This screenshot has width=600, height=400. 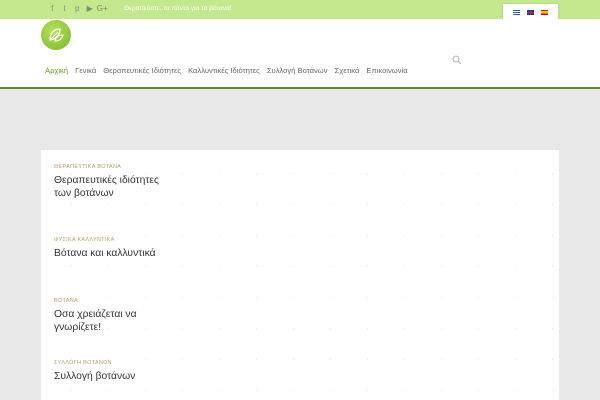 What do you see at coordinates (52, 9) in the screenshot?
I see `facebook-icon: f` at bounding box center [52, 9].